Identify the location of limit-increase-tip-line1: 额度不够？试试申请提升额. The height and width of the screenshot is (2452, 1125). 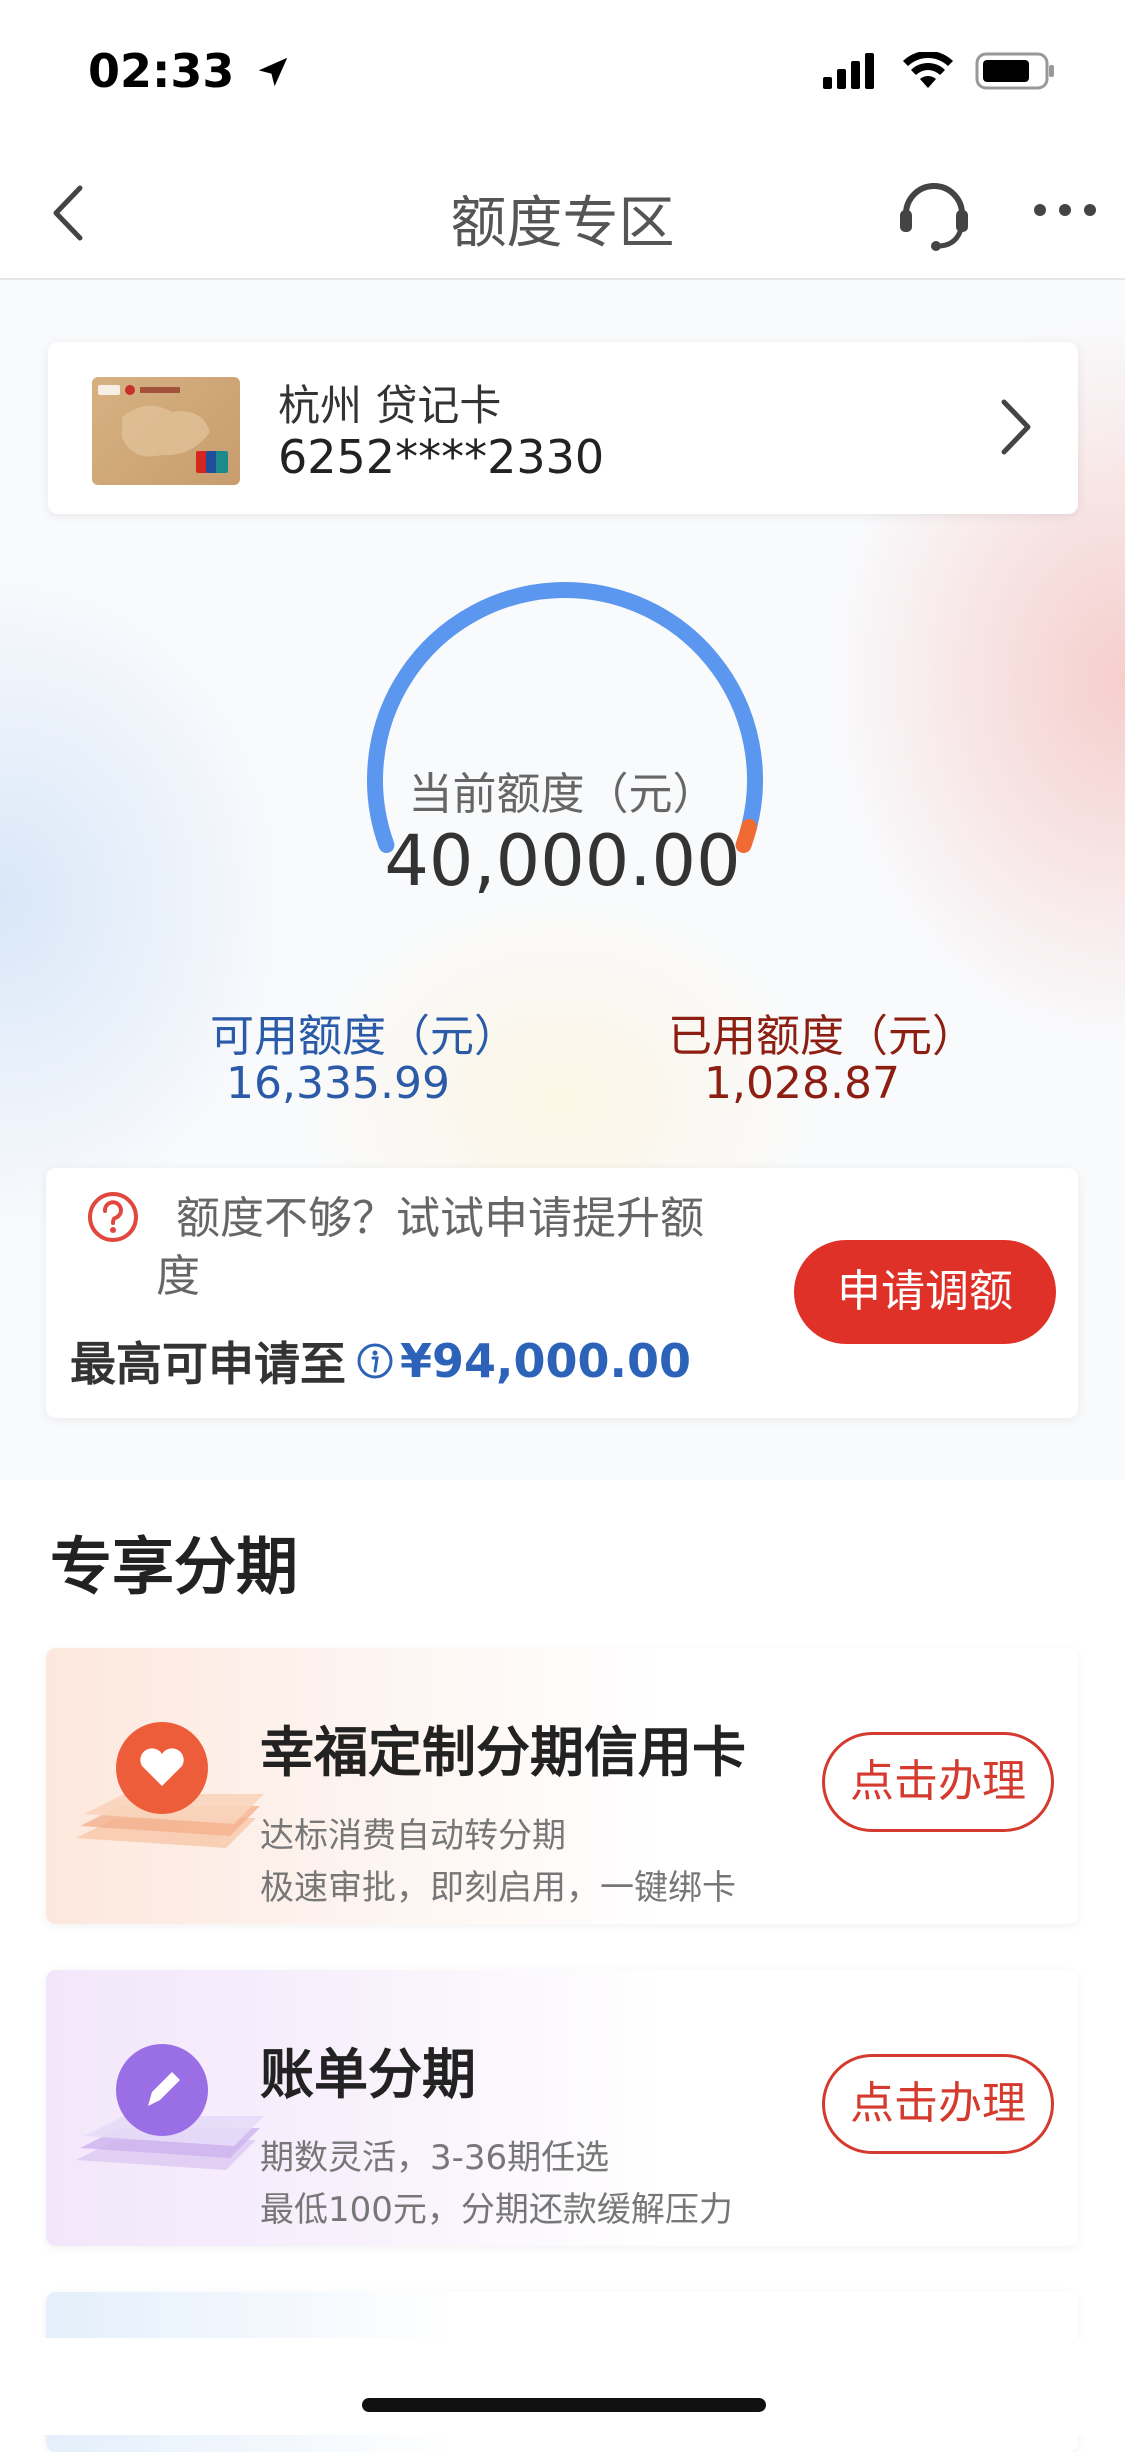
(440, 1218).